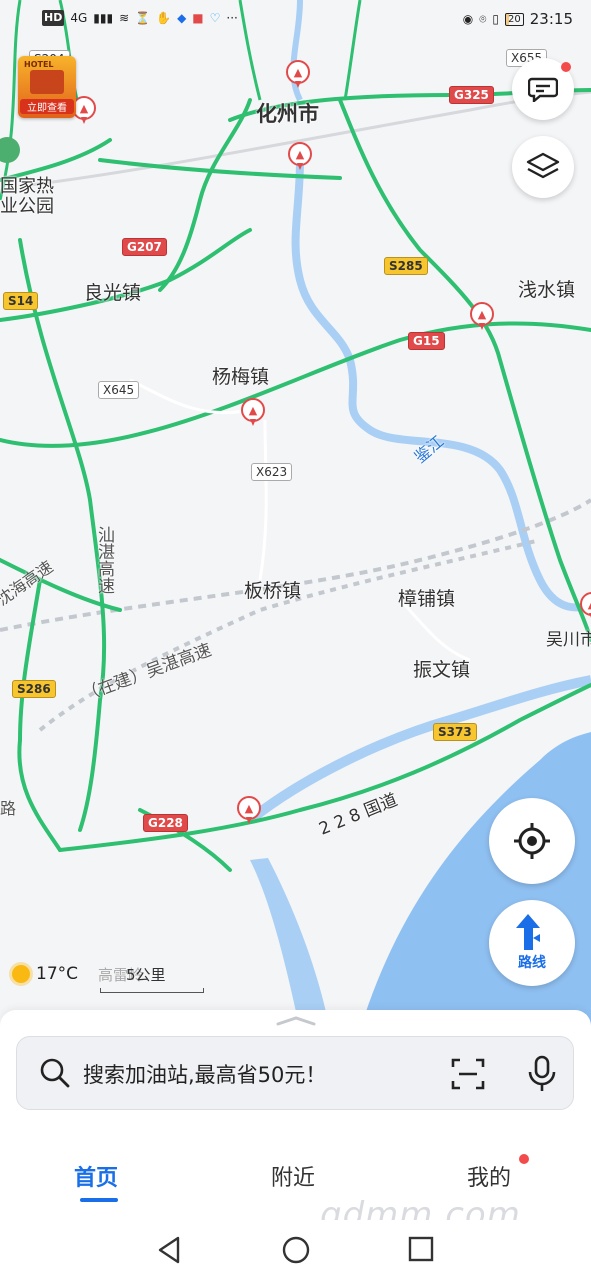  I want to click on tab-home-indicator, so click(99, 1200).